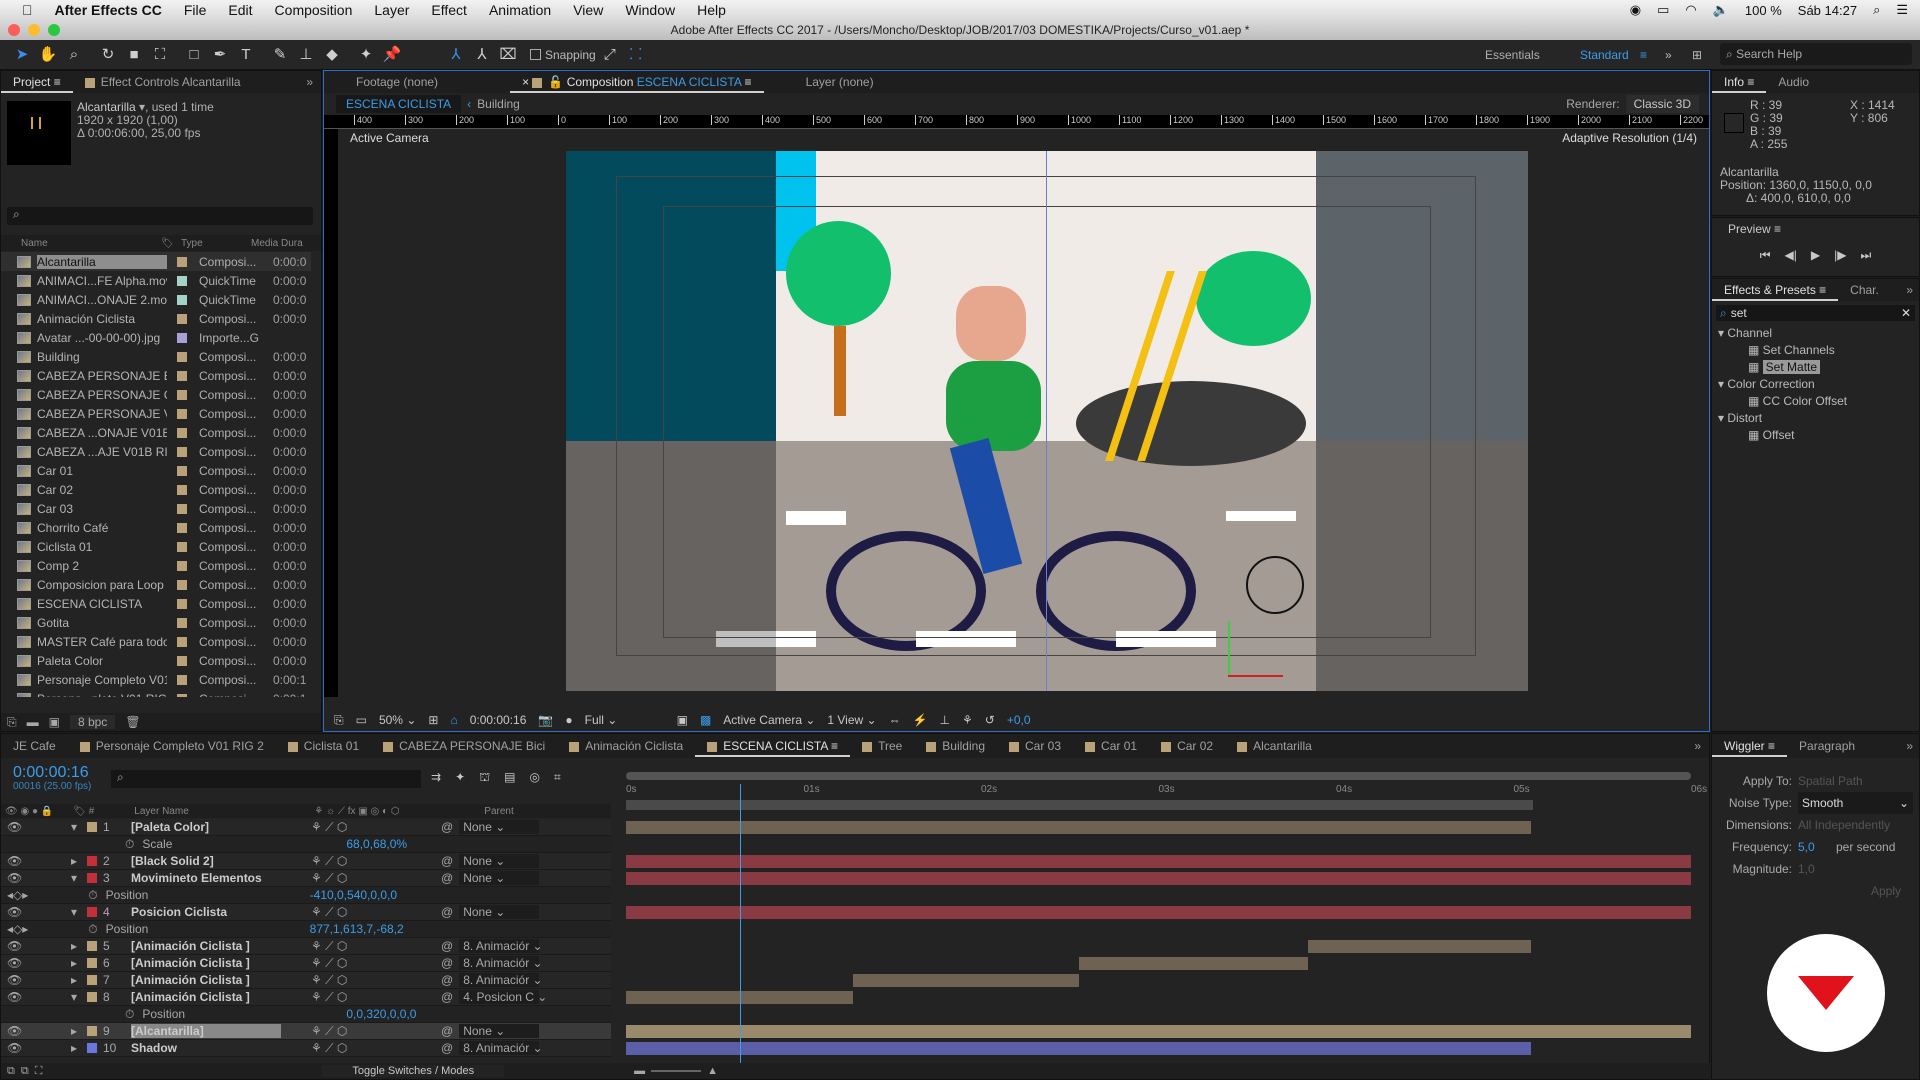 The image size is (1920, 1080). I want to click on volume-icon: 🔈, so click(1721, 10).